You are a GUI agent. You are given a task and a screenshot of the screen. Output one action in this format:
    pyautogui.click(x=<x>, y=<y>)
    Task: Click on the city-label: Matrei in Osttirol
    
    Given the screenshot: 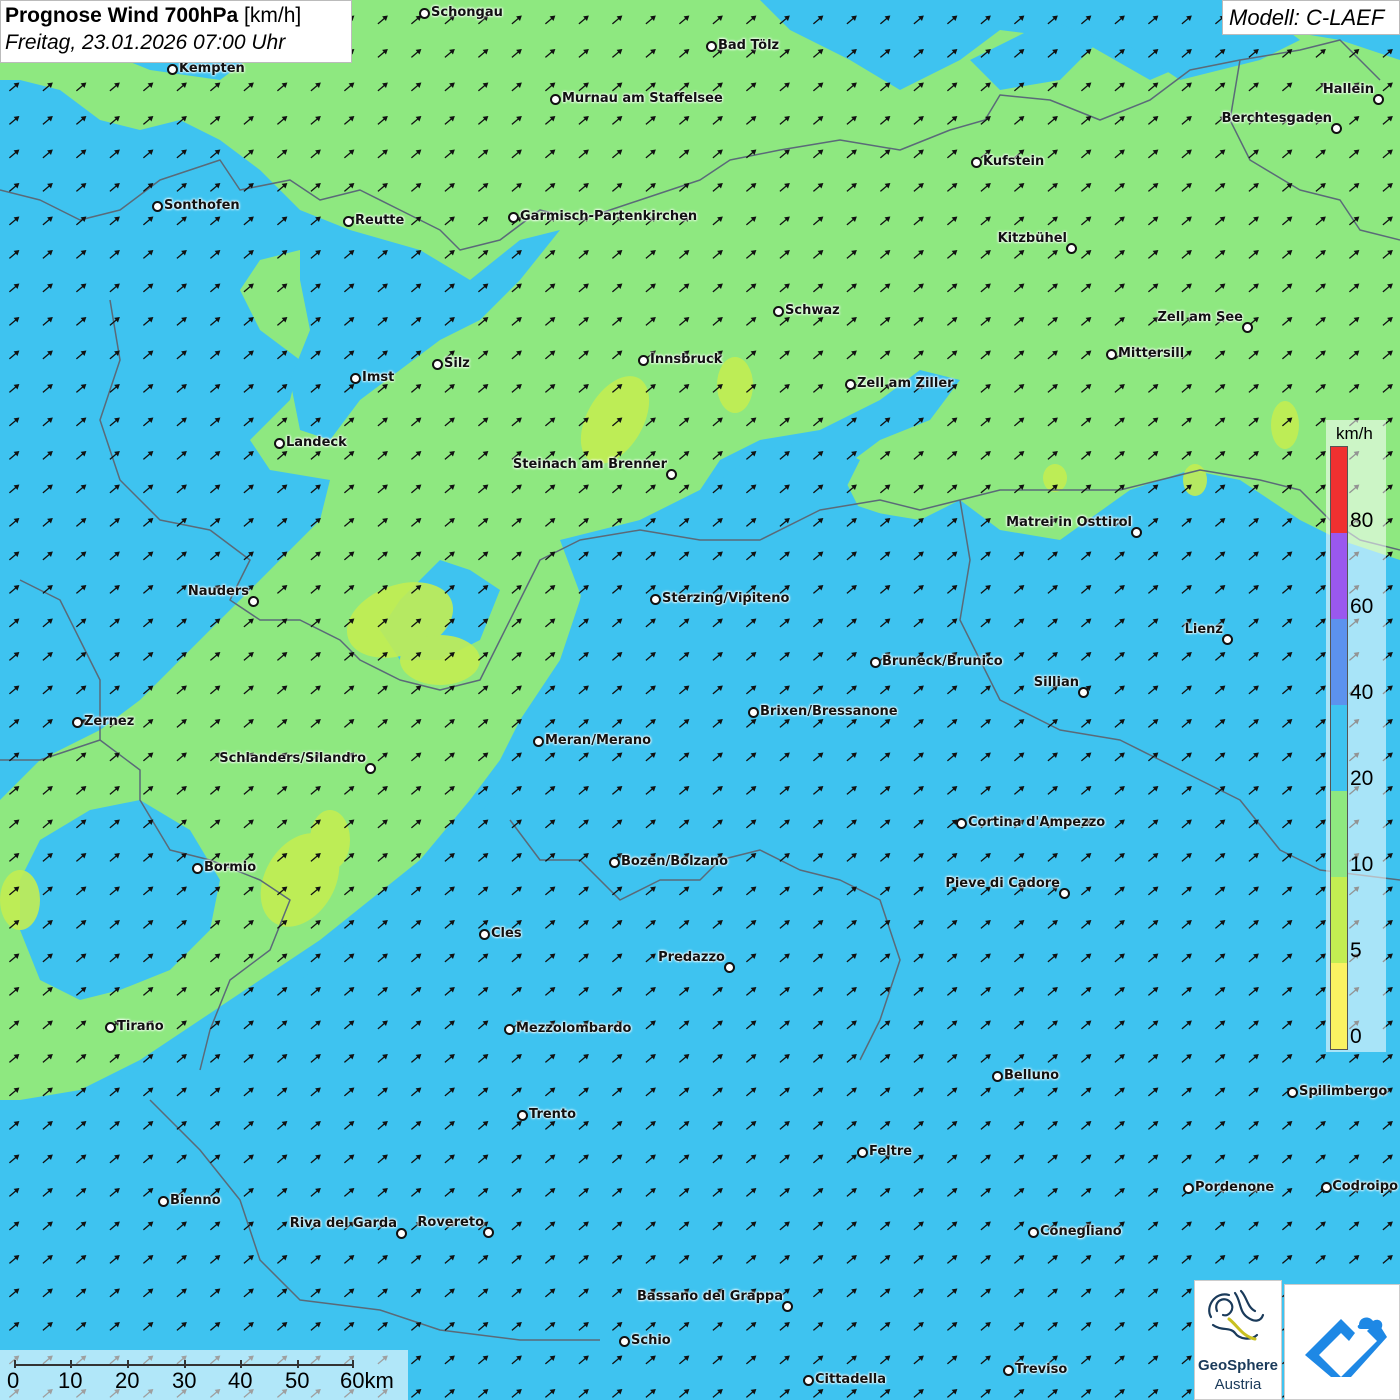 What is the action you would take?
    pyautogui.click(x=1069, y=522)
    